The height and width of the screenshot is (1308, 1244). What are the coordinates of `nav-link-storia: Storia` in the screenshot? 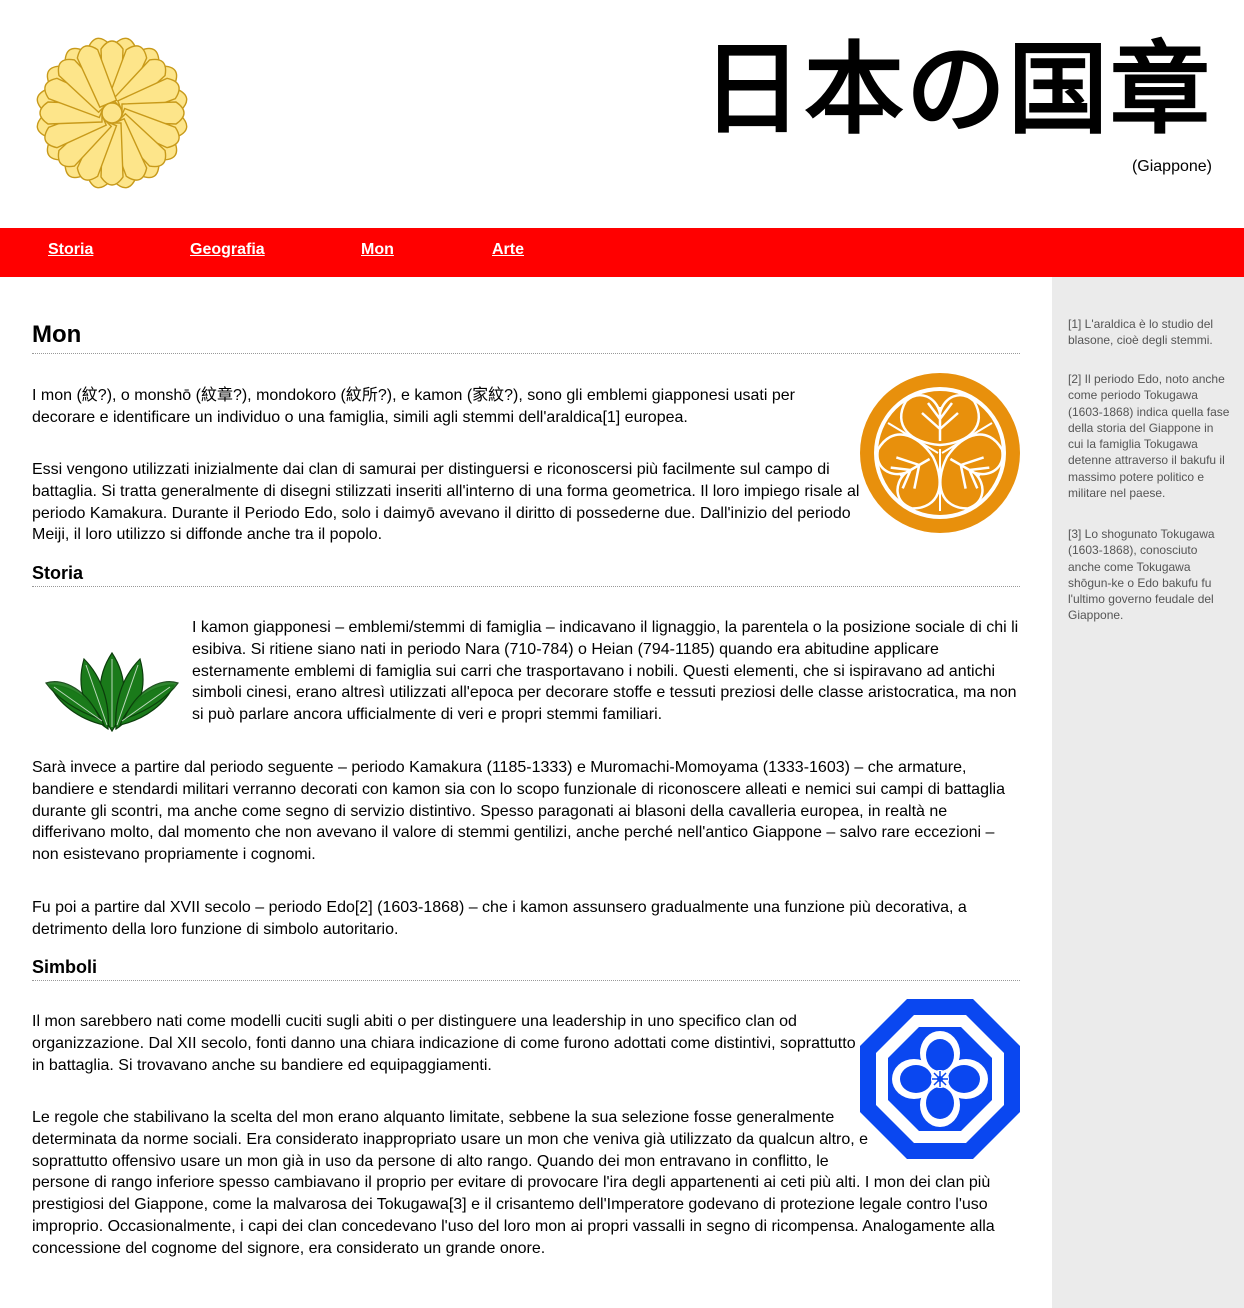 It's located at (70, 250).